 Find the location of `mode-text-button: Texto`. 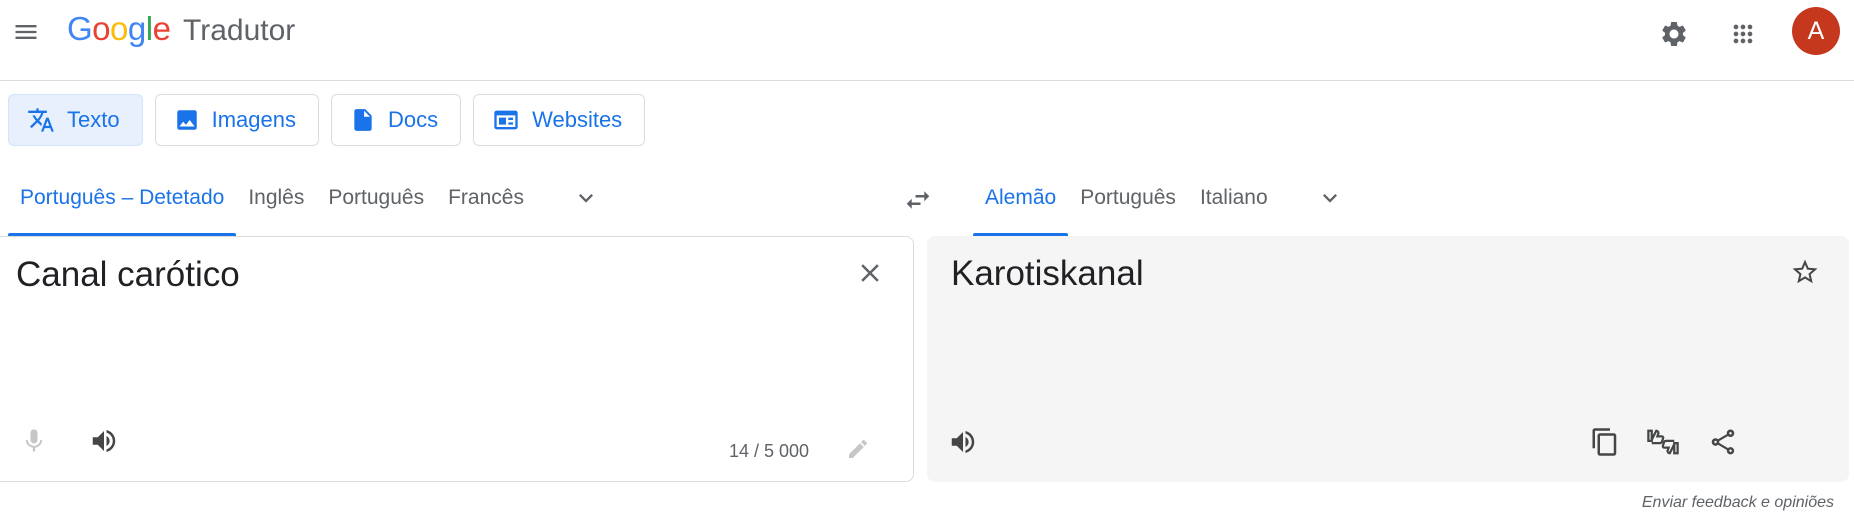

mode-text-button: Texto is located at coordinates (75, 120).